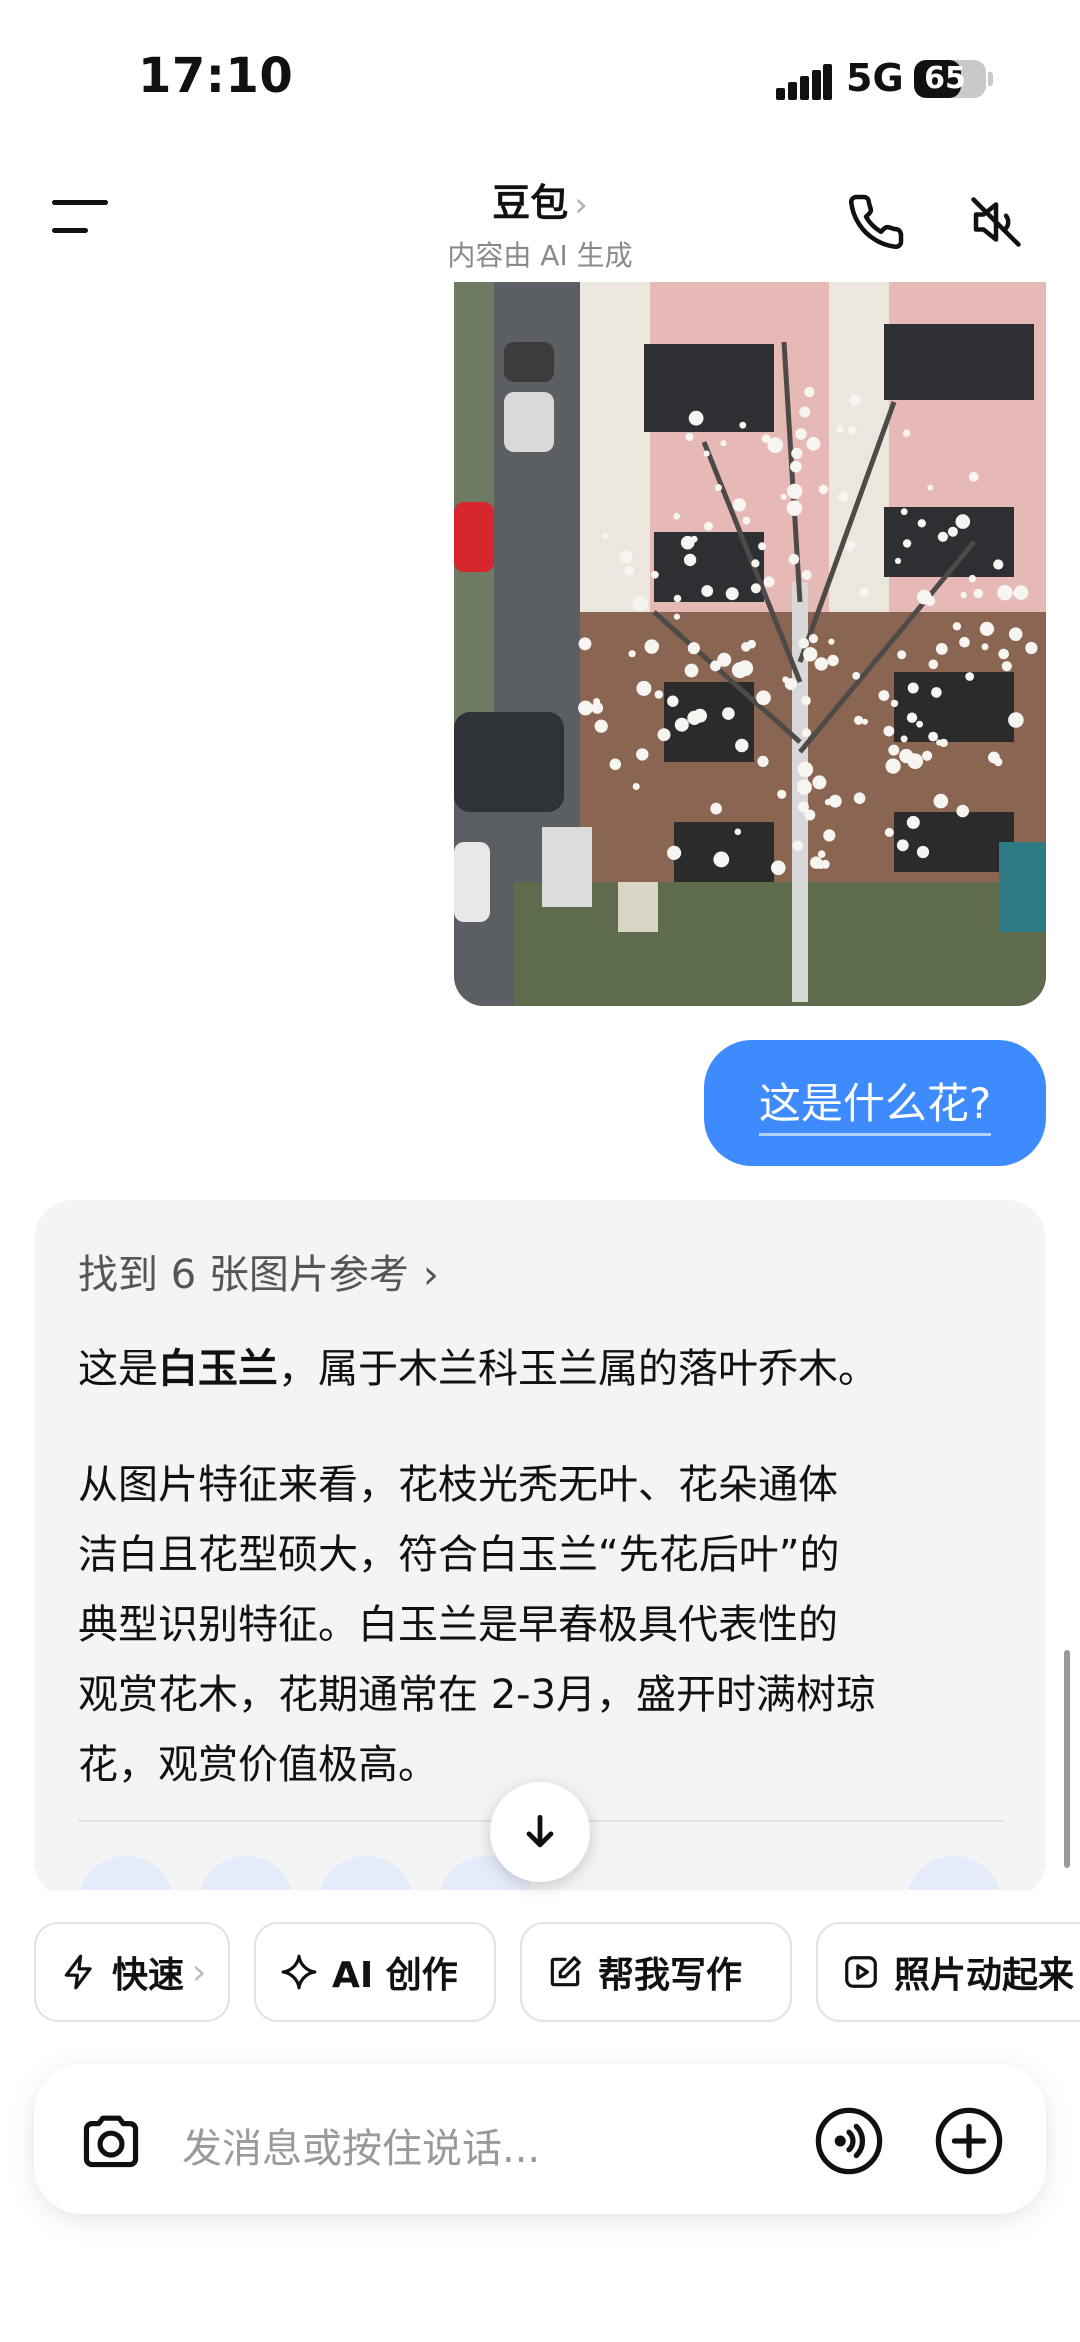 This screenshot has width=1080, height=2342. I want to click on chat-title: 豆包 ›, so click(540, 199).